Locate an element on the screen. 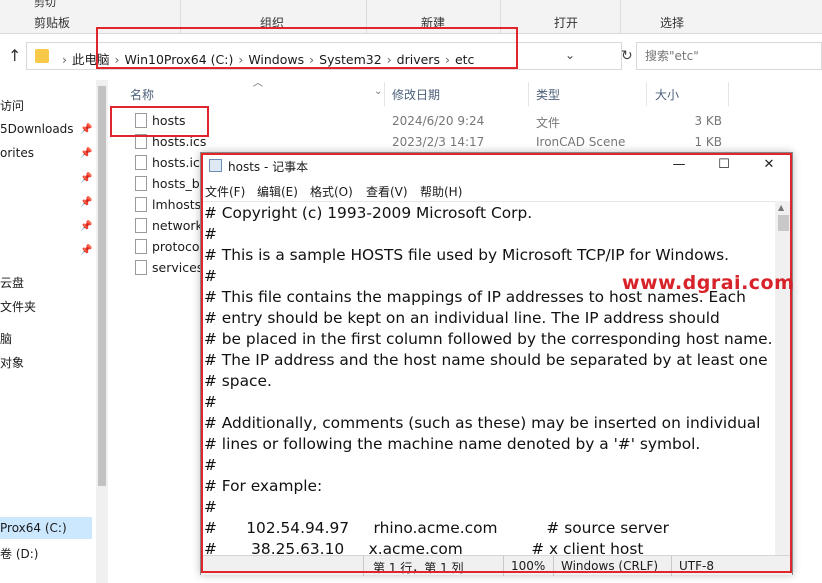  breadcrumb-drivers: drivers is located at coordinates (418, 59).